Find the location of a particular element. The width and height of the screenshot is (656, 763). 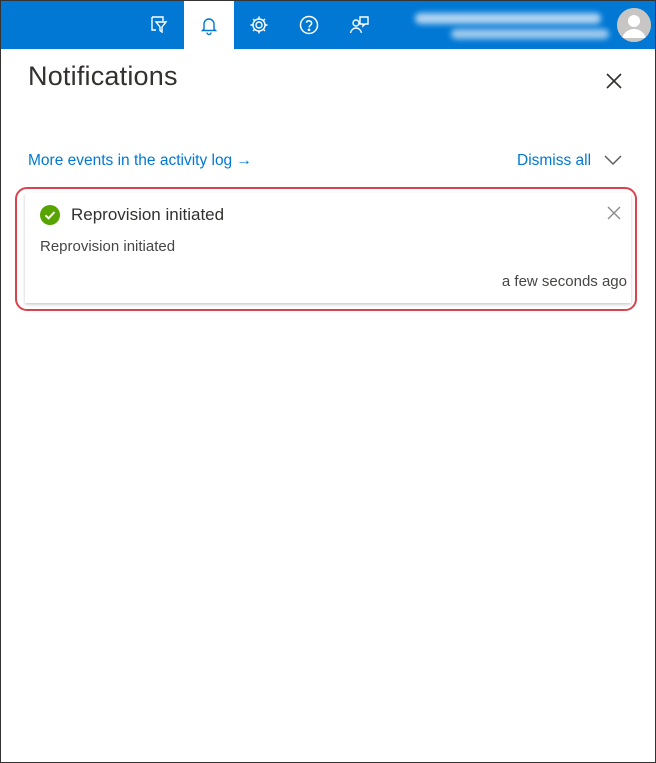

activity-log-link: More events in the activity log → is located at coordinates (140, 161).